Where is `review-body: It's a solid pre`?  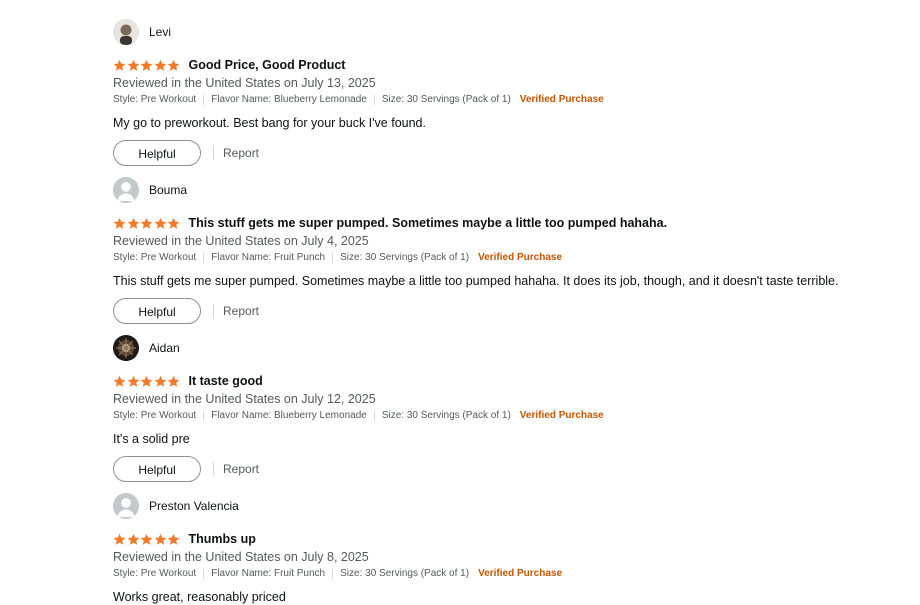 review-body: It's a solid pre is located at coordinates (151, 439).